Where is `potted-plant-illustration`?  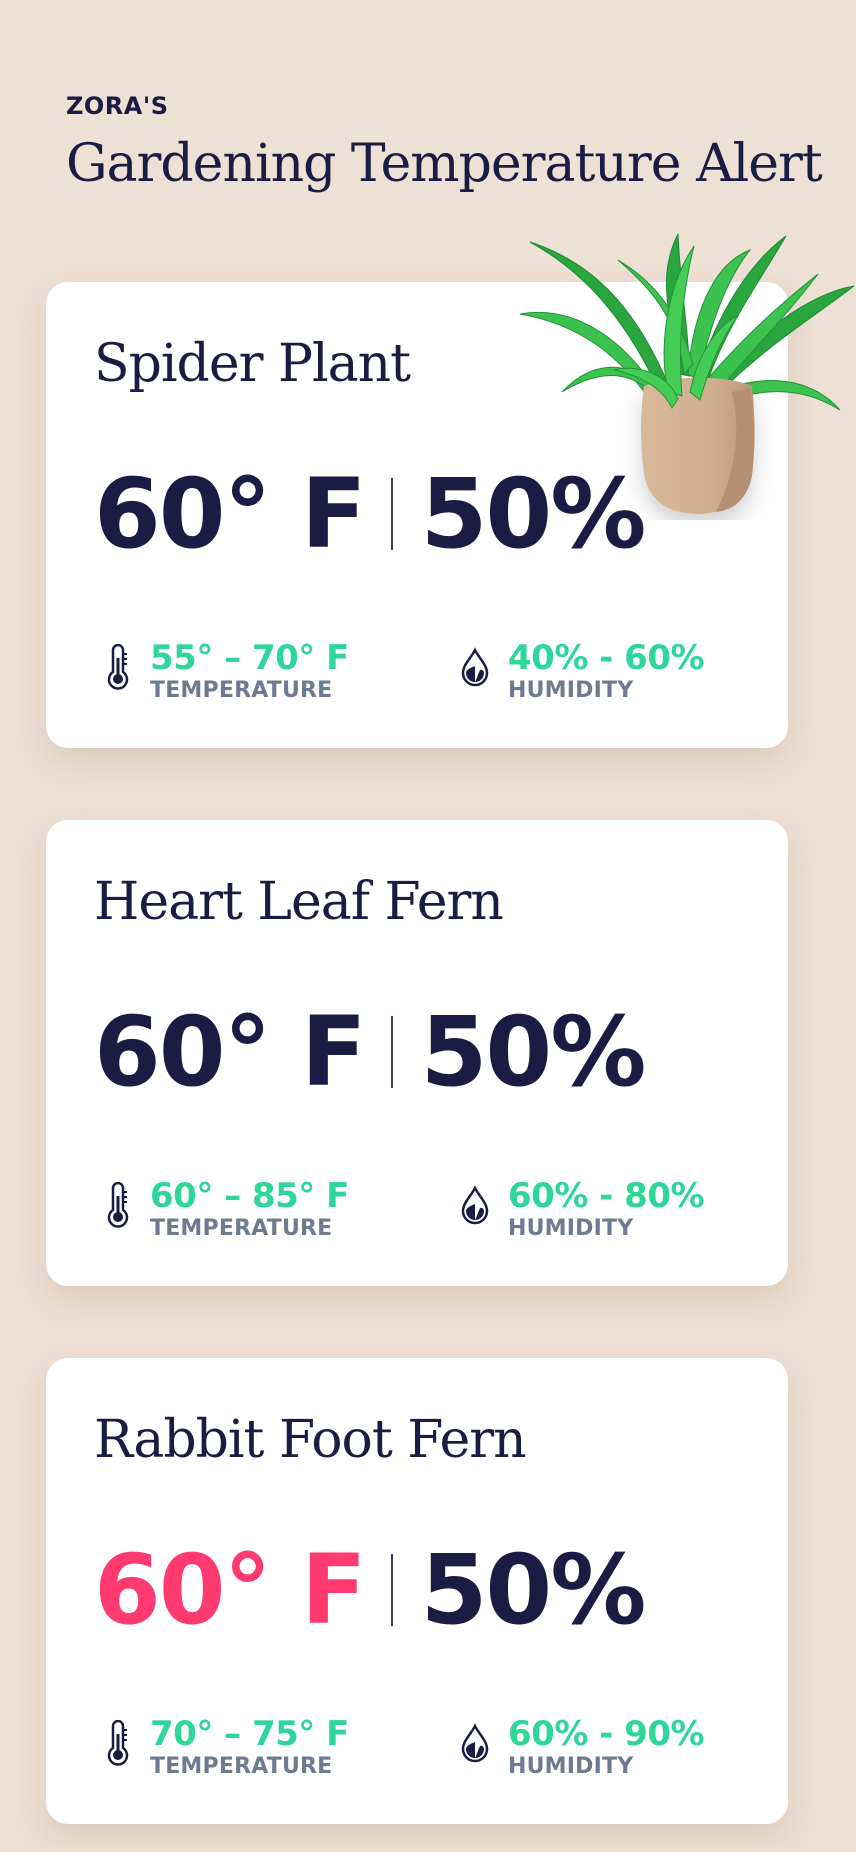
potted-plant-illustration is located at coordinates (687, 372).